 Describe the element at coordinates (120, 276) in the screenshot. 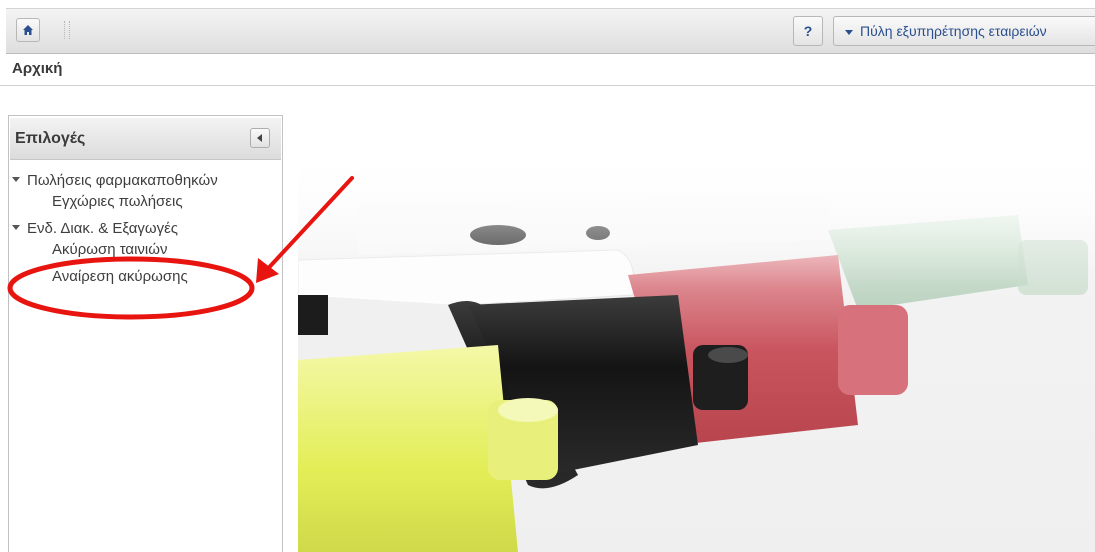

I see `tree-item-undo-cancellation: Αναίρεση ακύρωσης` at that location.